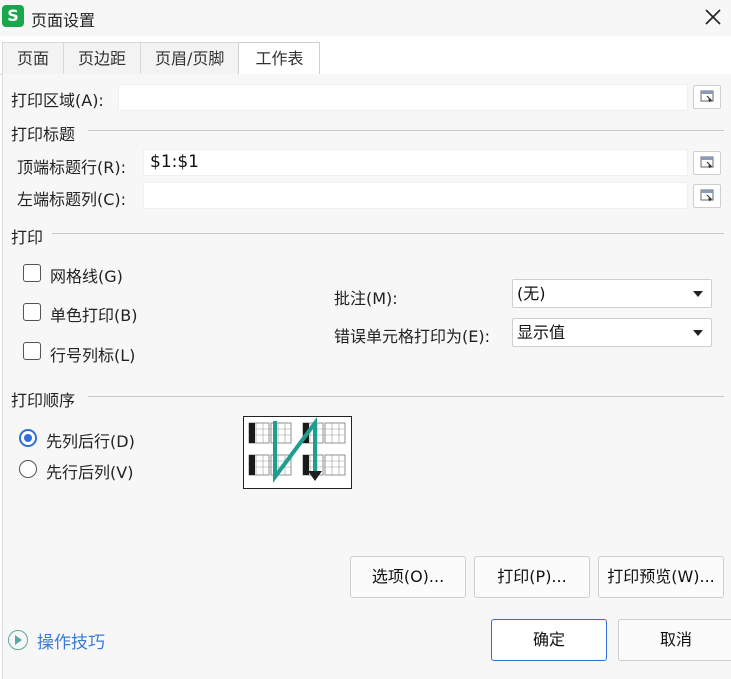 The width and height of the screenshot is (731, 679). I want to click on tab-page: 页面, so click(33, 58).